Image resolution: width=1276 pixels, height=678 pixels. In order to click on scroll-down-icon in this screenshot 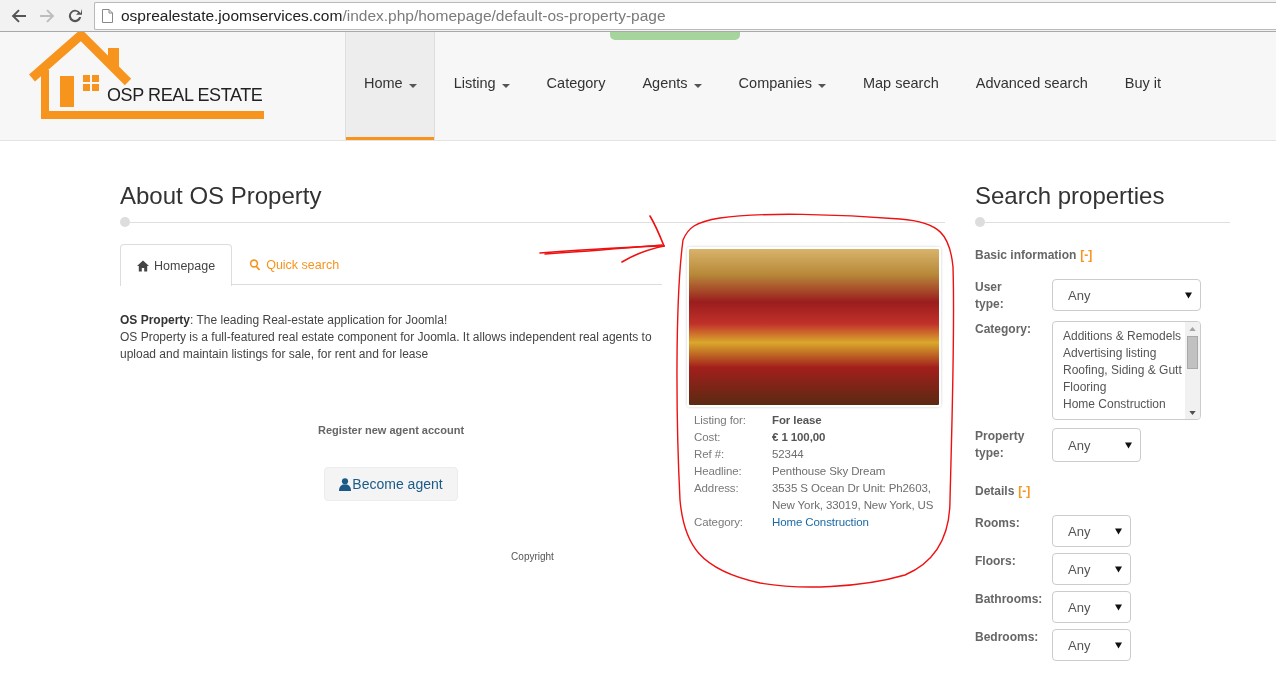, I will do `click(1192, 413)`.